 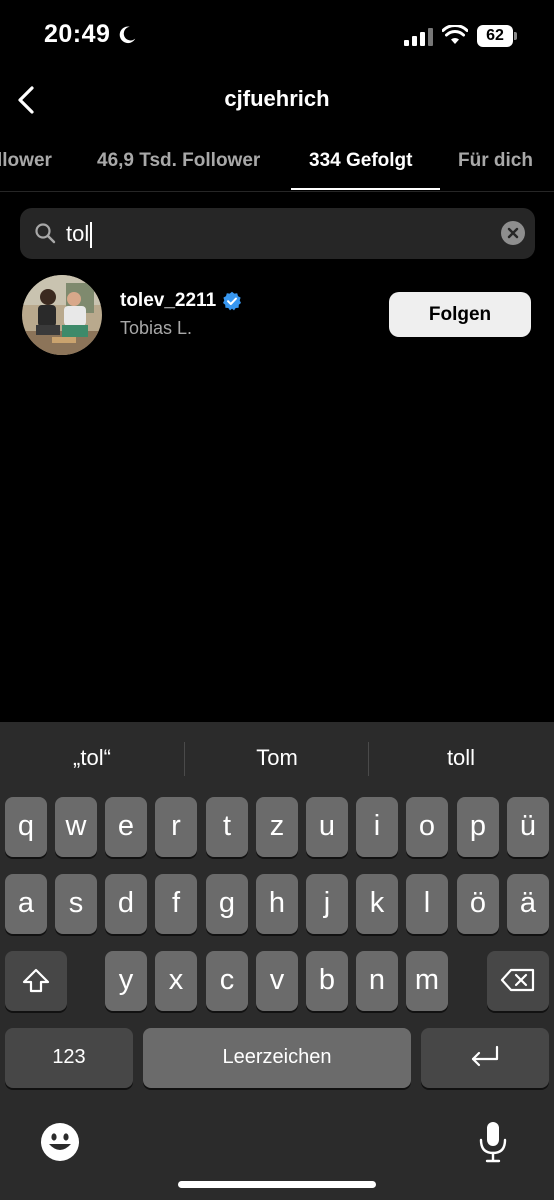 I want to click on page-title: cjfuehrich, so click(x=277, y=98).